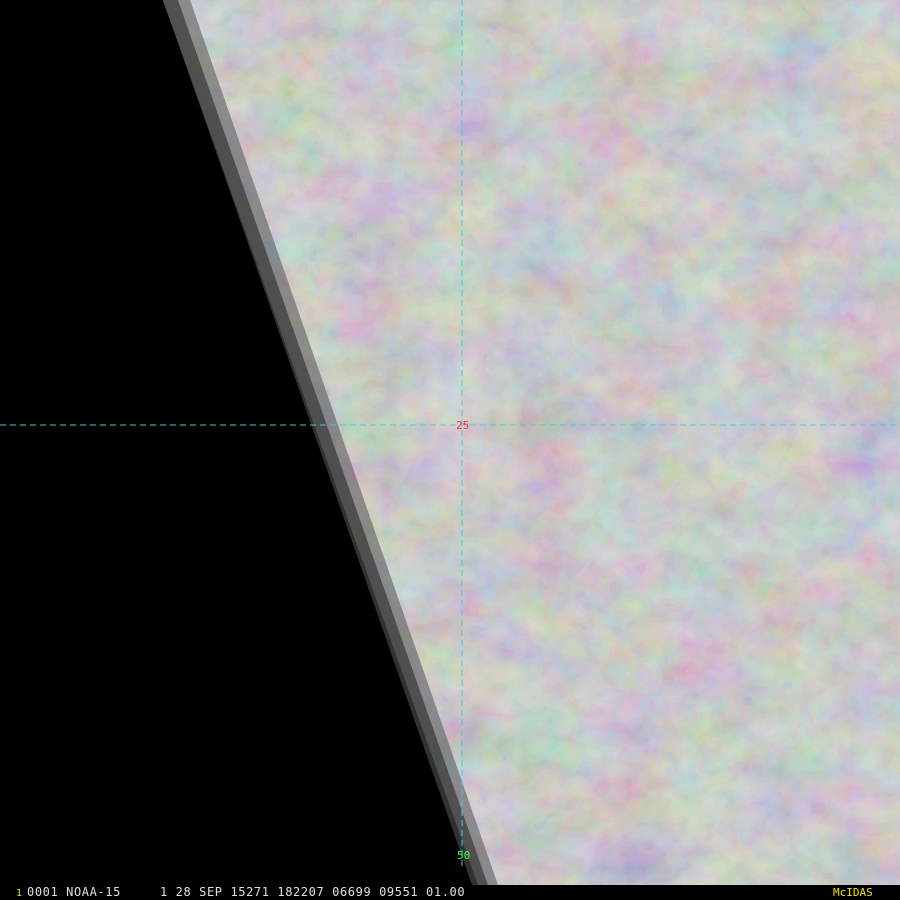 This screenshot has height=900, width=900. What do you see at coordinates (853, 892) in the screenshot?
I see `software-label: McIDAS` at bounding box center [853, 892].